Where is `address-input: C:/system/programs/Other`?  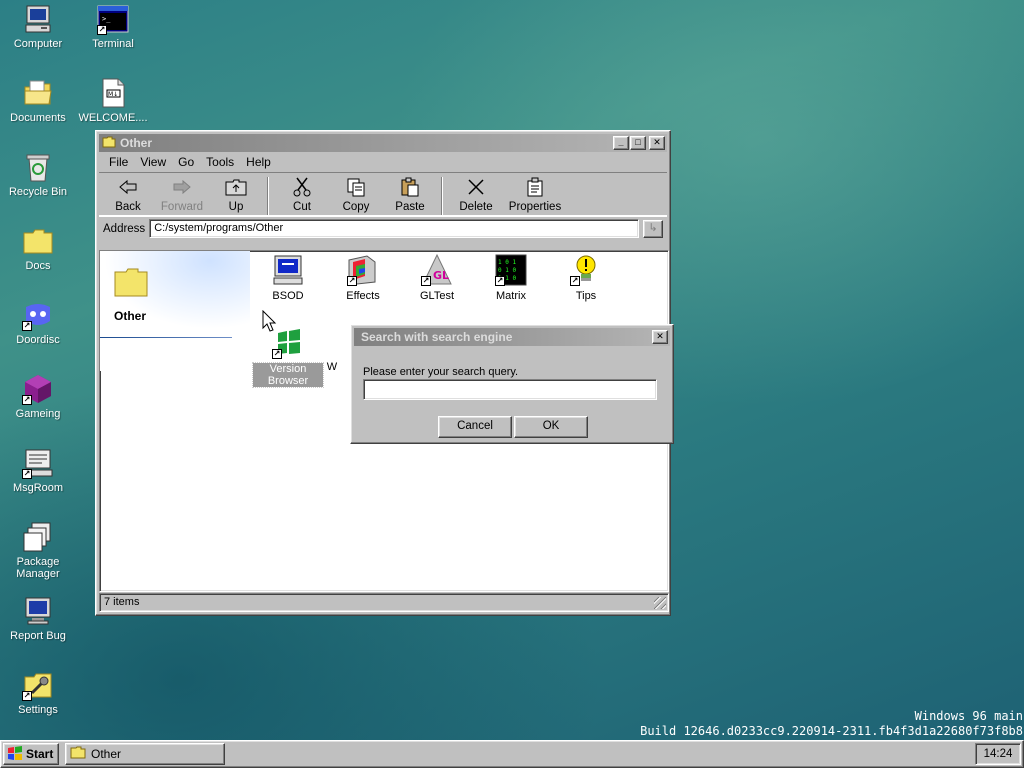 address-input: C:/system/programs/Other is located at coordinates (394, 228).